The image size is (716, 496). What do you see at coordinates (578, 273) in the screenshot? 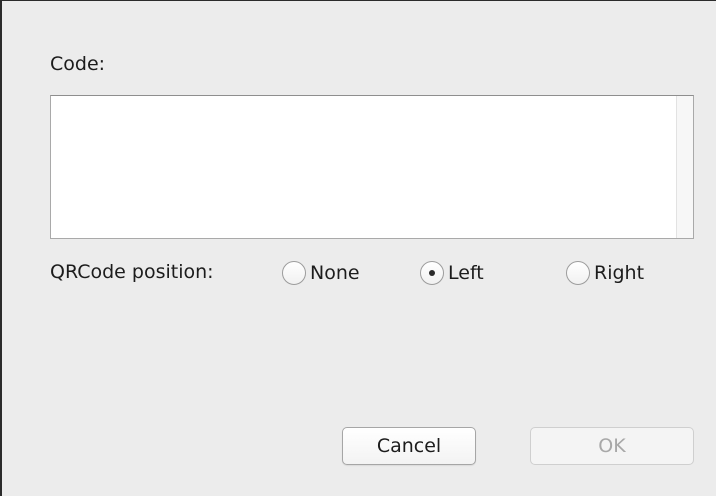
I see `radio-right-circle` at bounding box center [578, 273].